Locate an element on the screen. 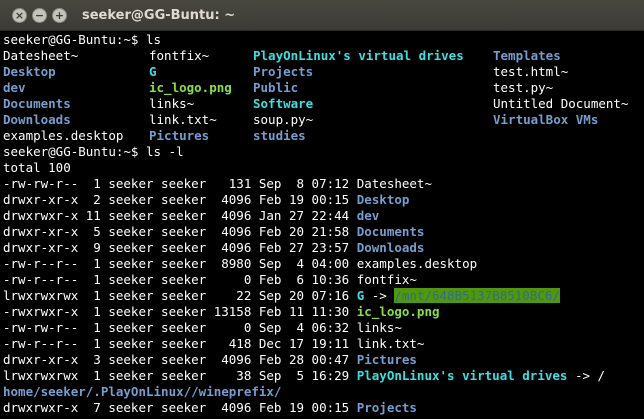 This screenshot has width=644, height=419. ls-entry: link.txt~ is located at coordinates (183, 119).